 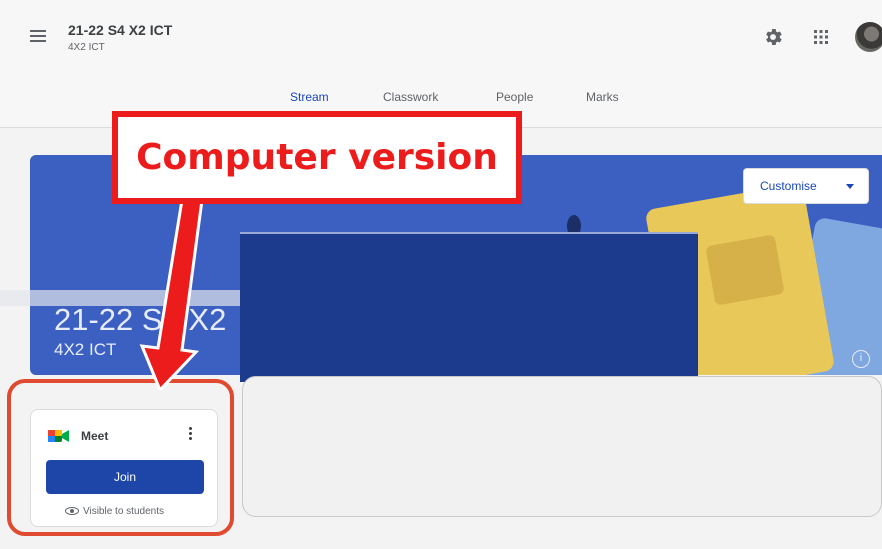 I want to click on overlay-panel, so click(x=469, y=307).